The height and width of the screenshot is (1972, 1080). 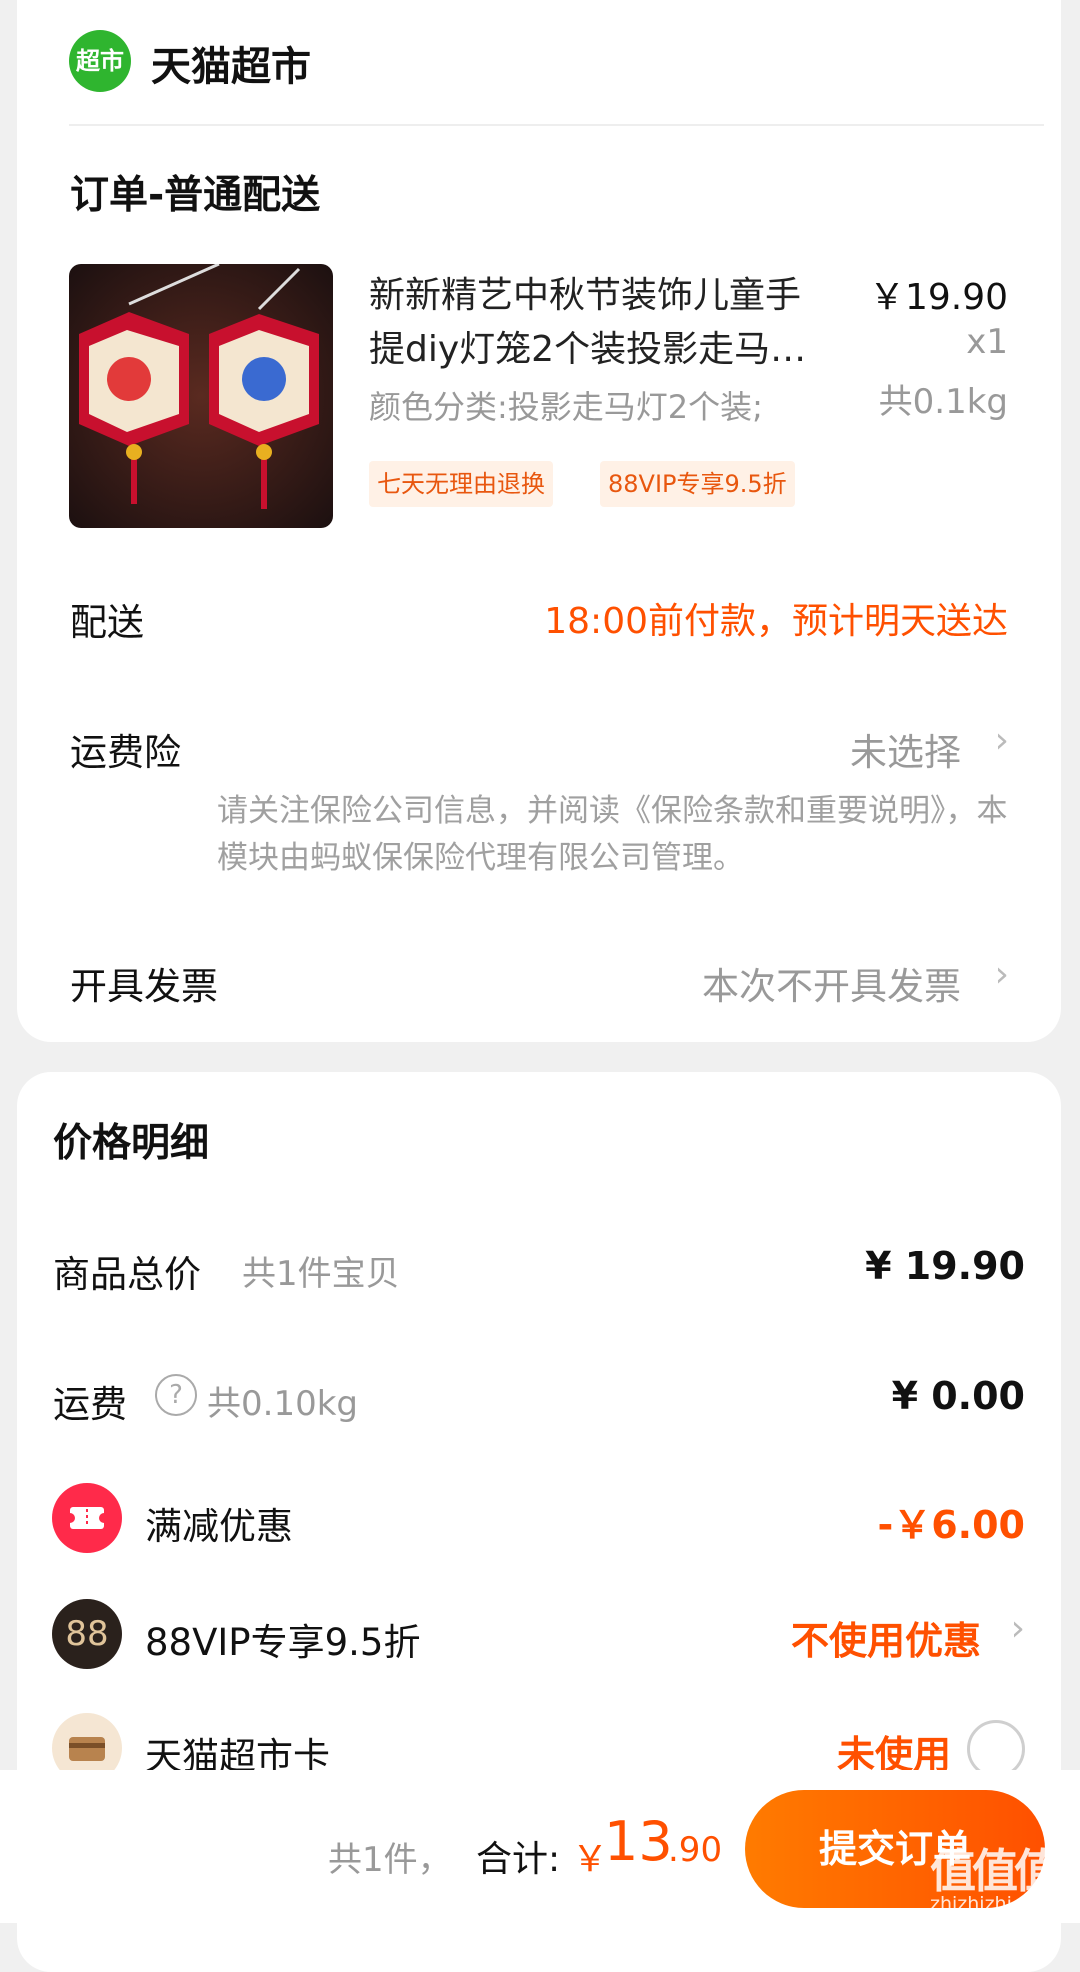 What do you see at coordinates (107, 622) in the screenshot?
I see `delivery-label: 配送` at bounding box center [107, 622].